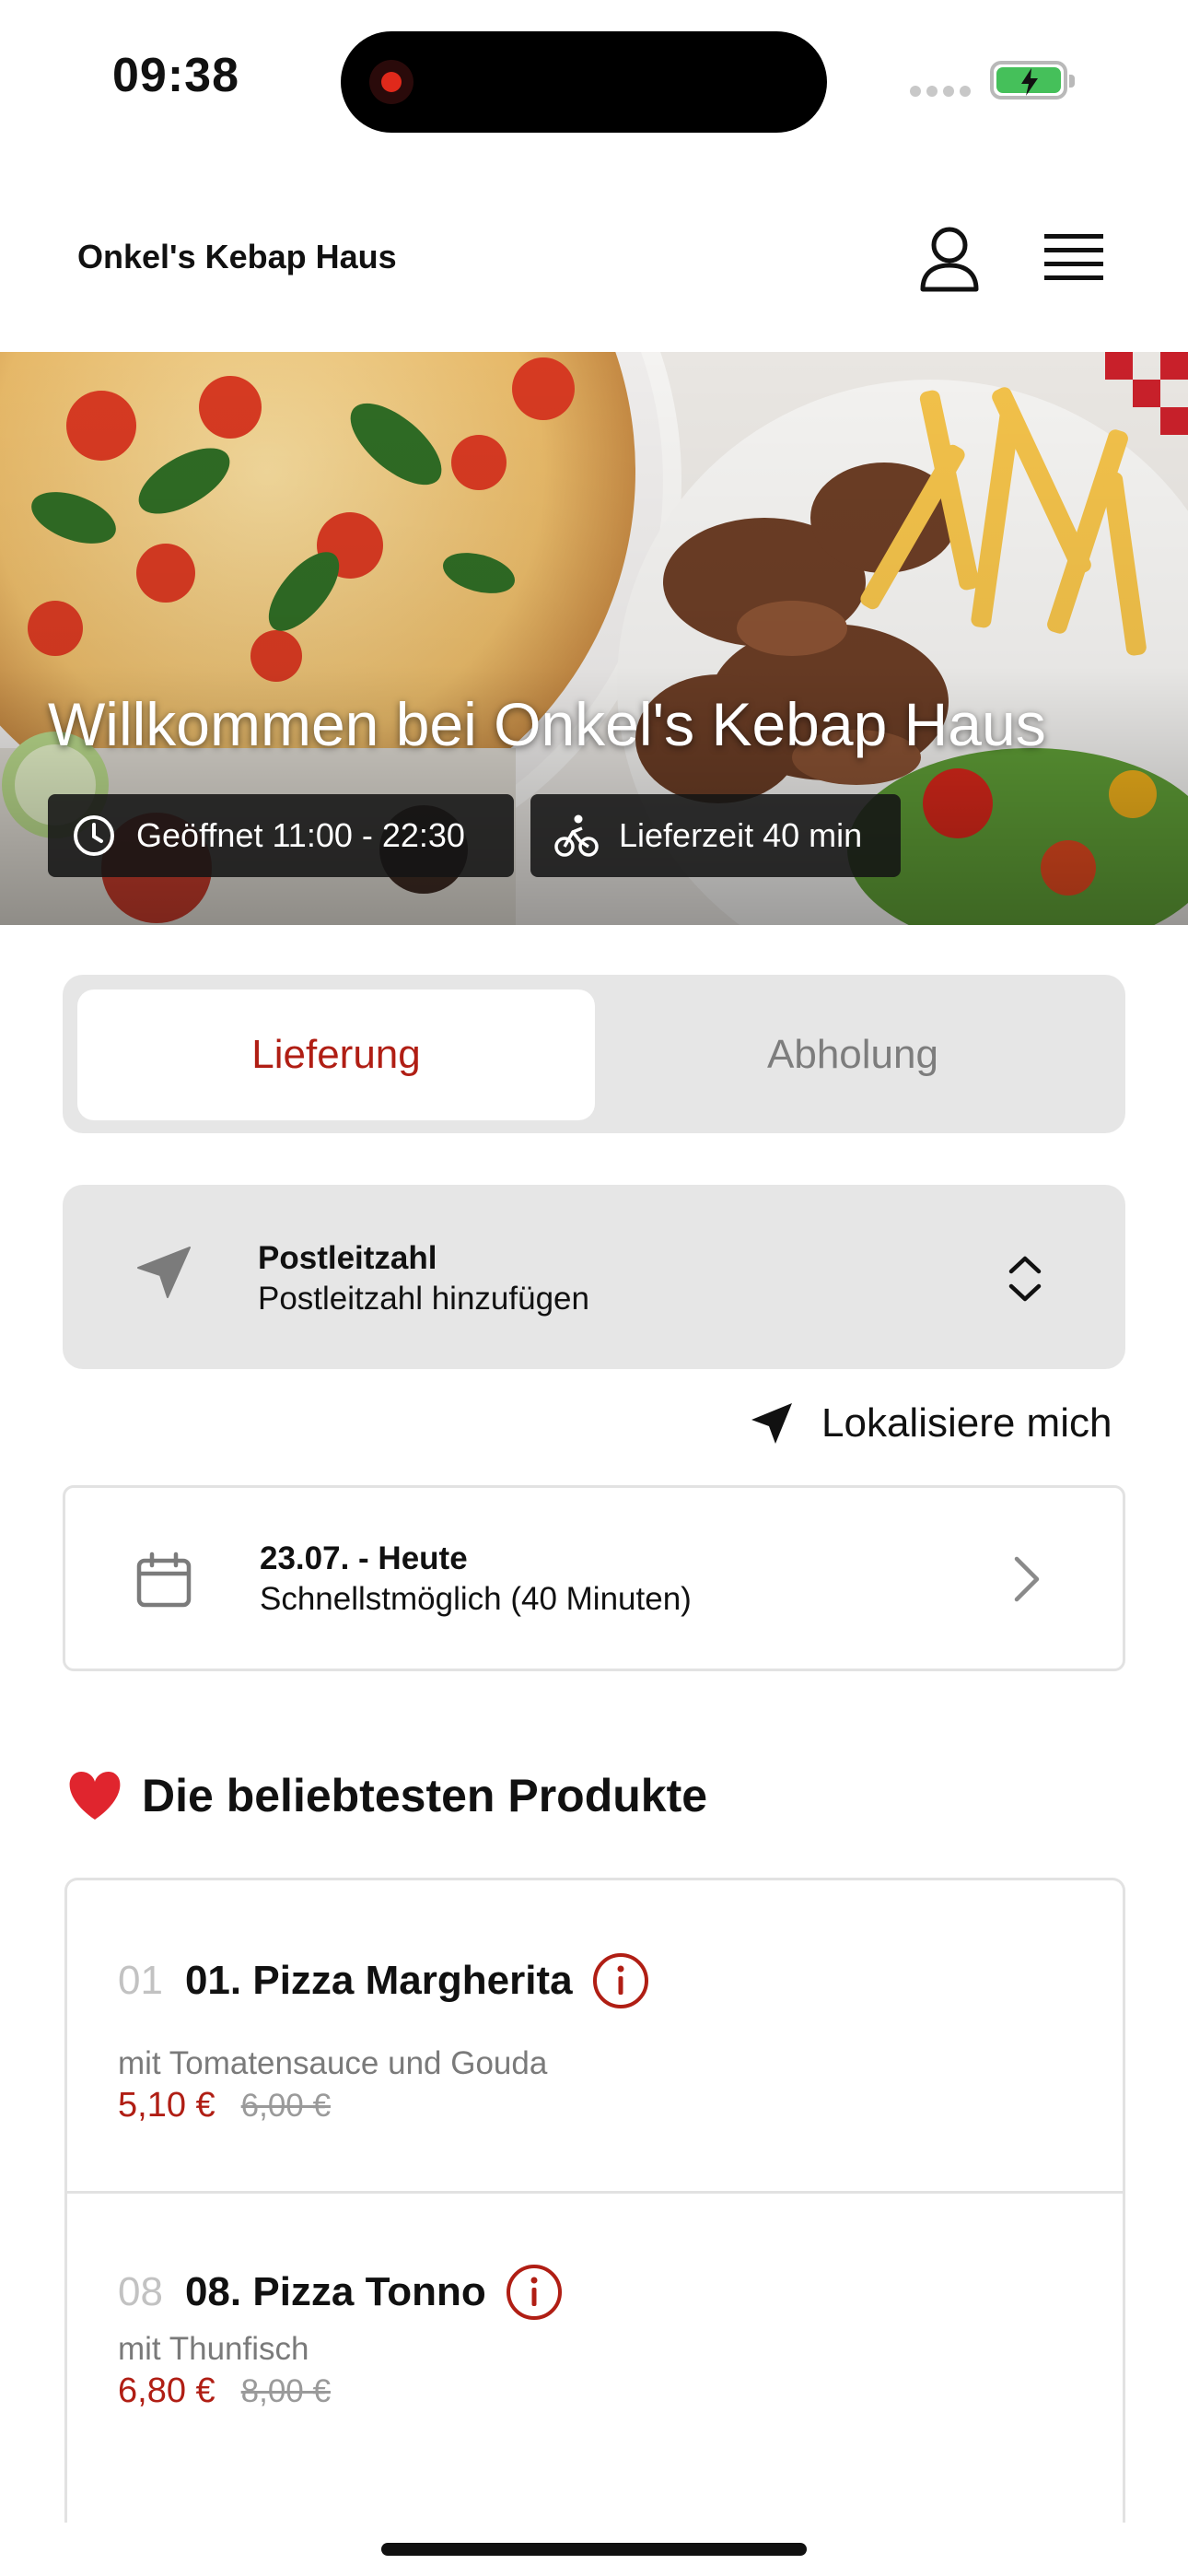 The image size is (1188, 2576). Describe the element at coordinates (364, 1558) in the screenshot. I see `schedule-date: 23.07. - Heute` at that location.